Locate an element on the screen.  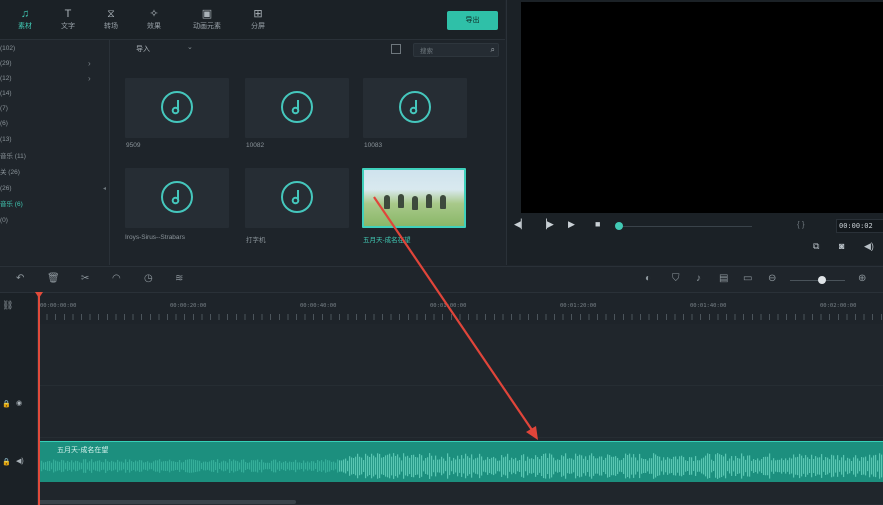
tab-elements: ▣ 动画元素 is located at coordinates (207, 19).